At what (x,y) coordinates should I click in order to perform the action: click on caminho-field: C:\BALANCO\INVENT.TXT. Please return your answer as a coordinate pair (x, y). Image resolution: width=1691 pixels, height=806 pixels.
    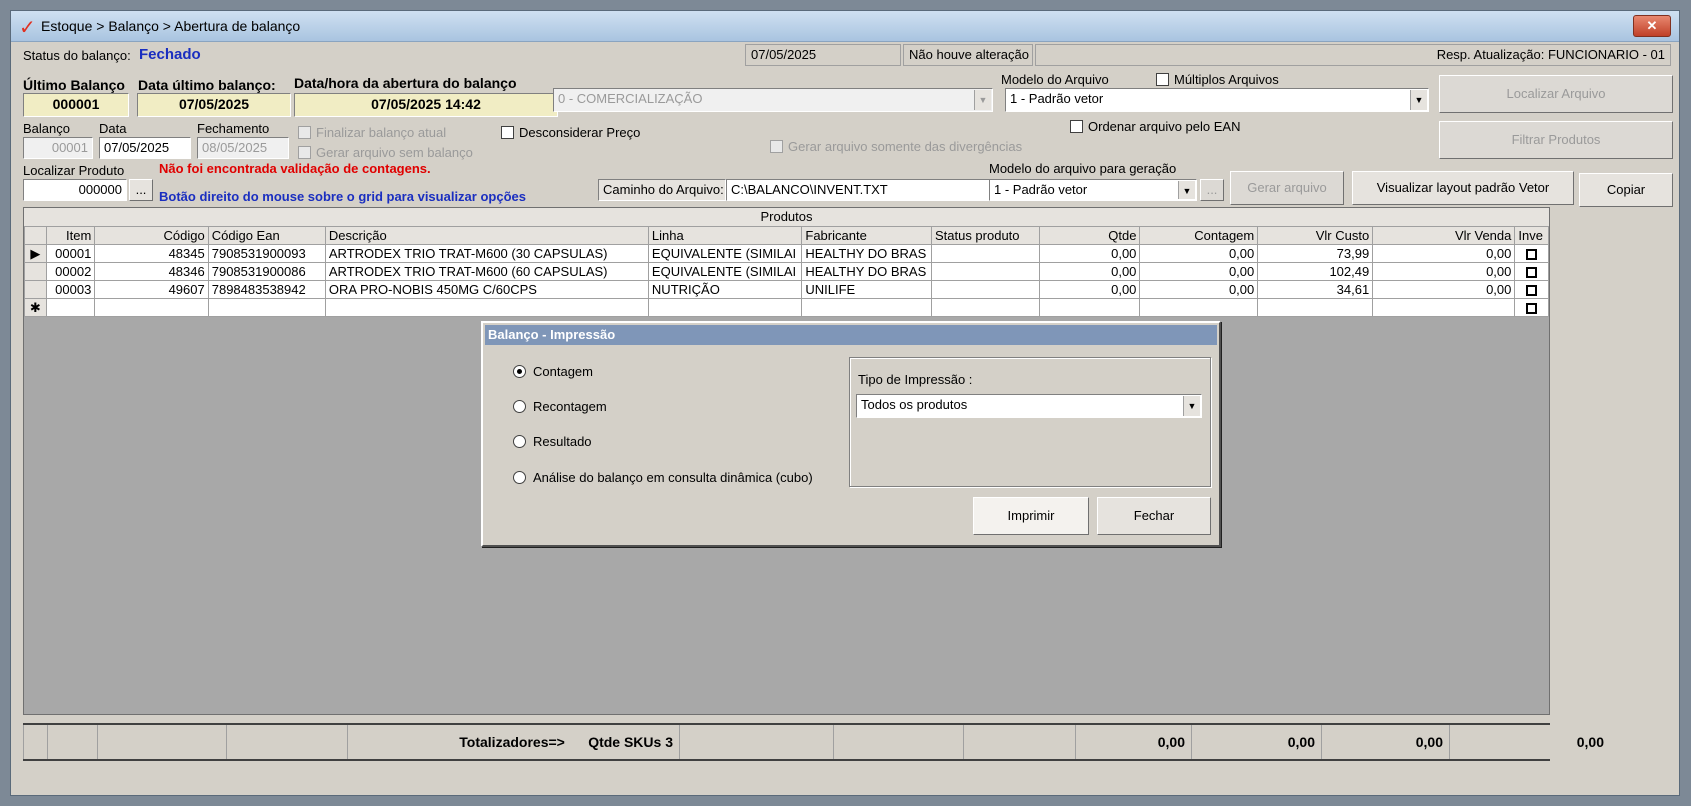
    Looking at the image, I should click on (859, 190).